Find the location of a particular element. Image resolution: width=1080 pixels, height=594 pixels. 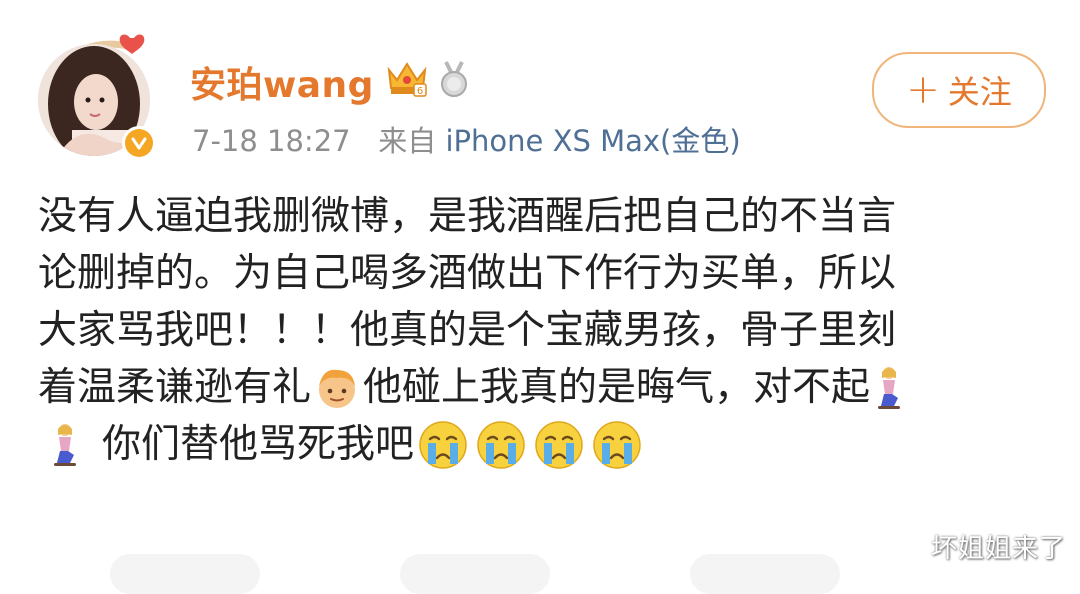

post-text: 你们替他骂死我吧 is located at coordinates (258, 444).